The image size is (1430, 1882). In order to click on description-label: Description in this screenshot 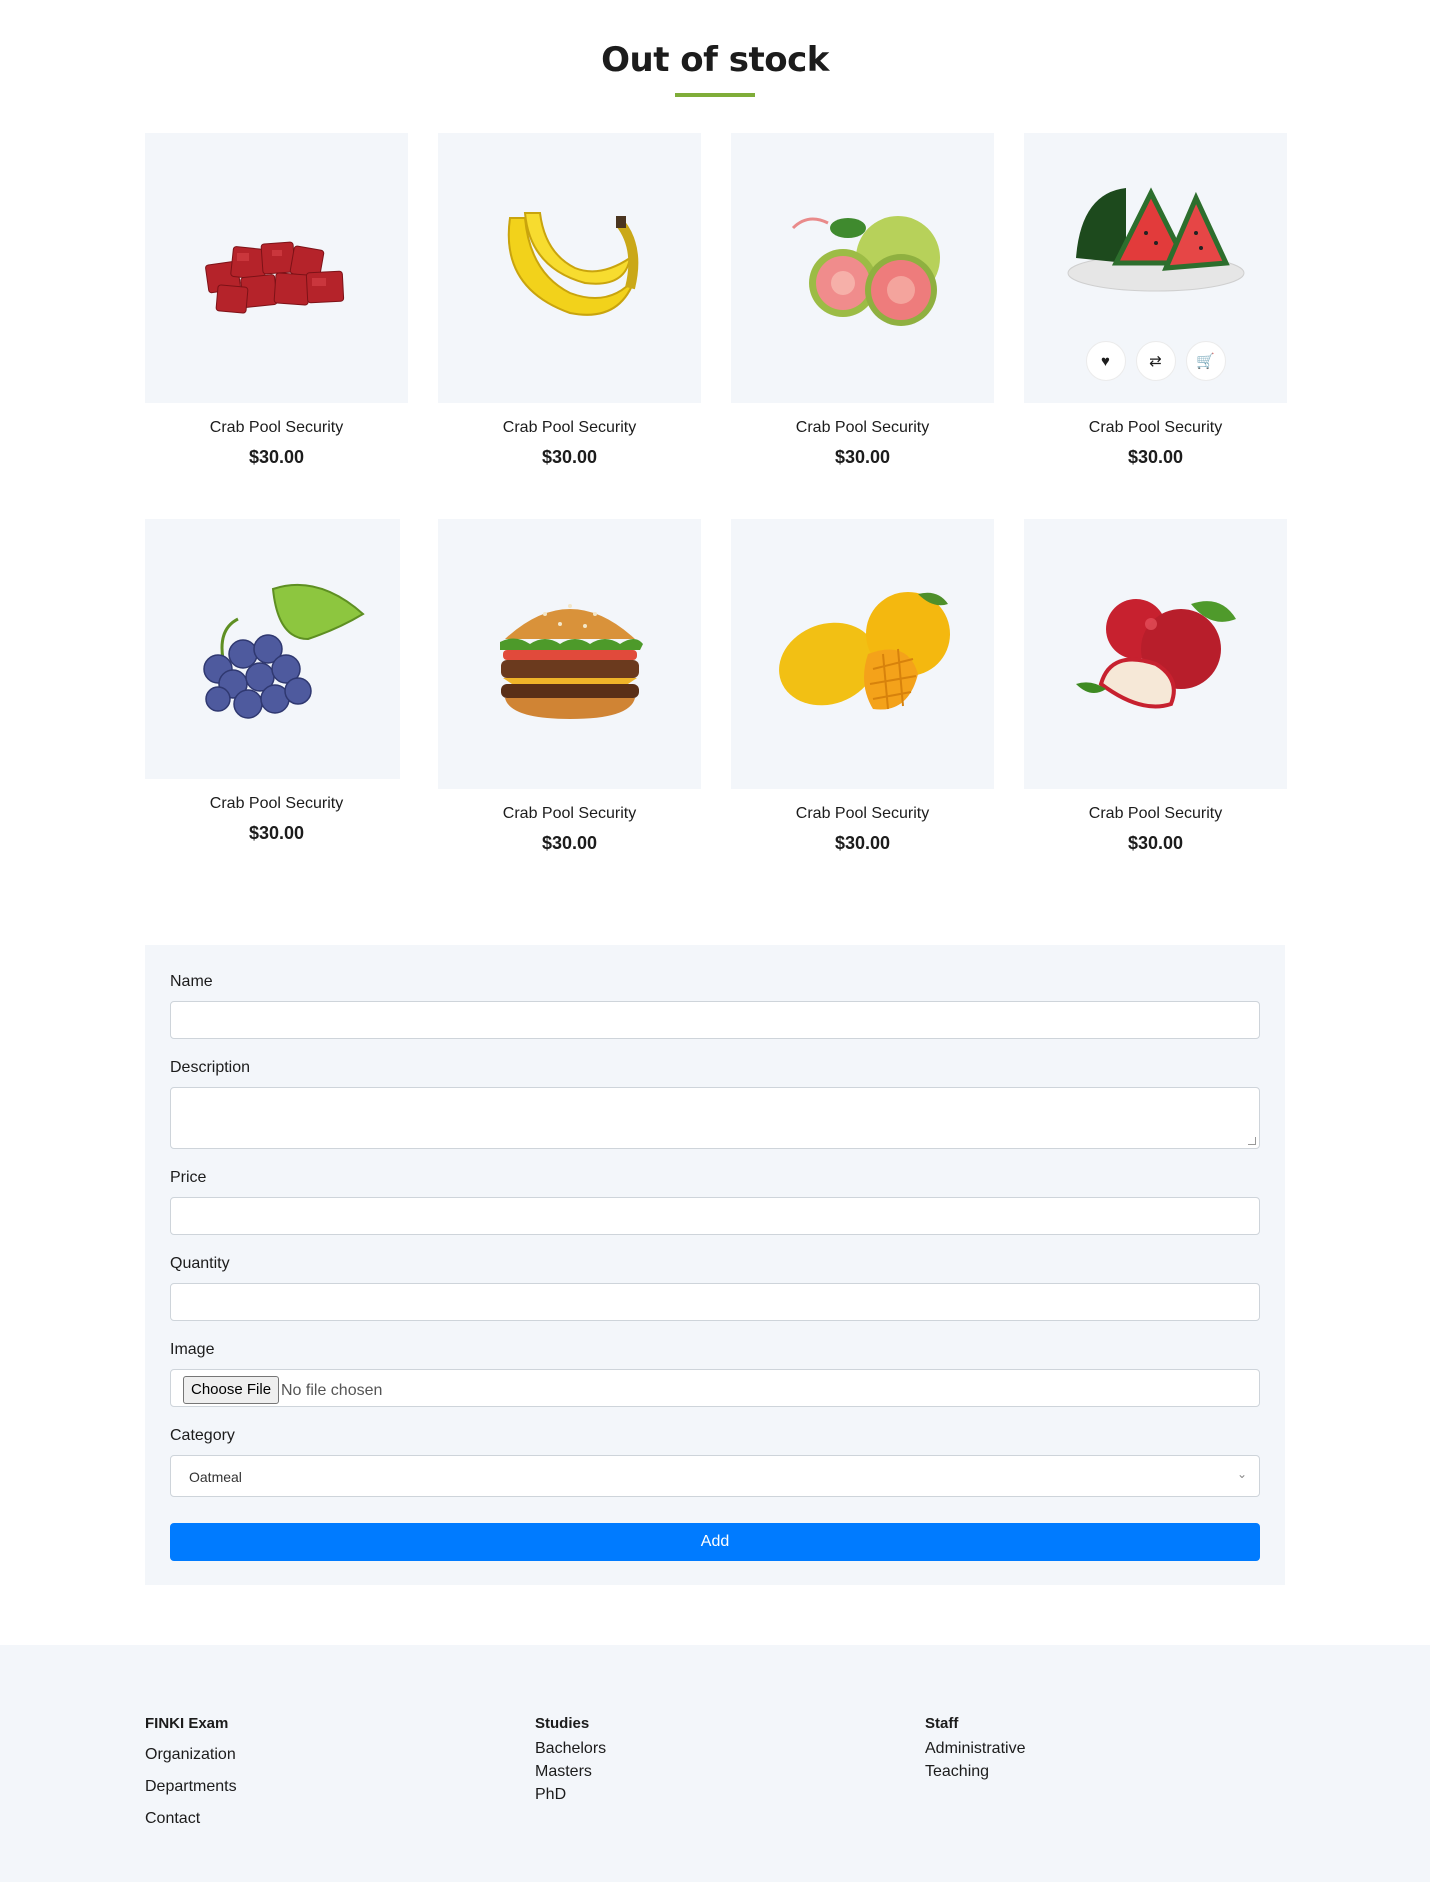, I will do `click(210, 1067)`.